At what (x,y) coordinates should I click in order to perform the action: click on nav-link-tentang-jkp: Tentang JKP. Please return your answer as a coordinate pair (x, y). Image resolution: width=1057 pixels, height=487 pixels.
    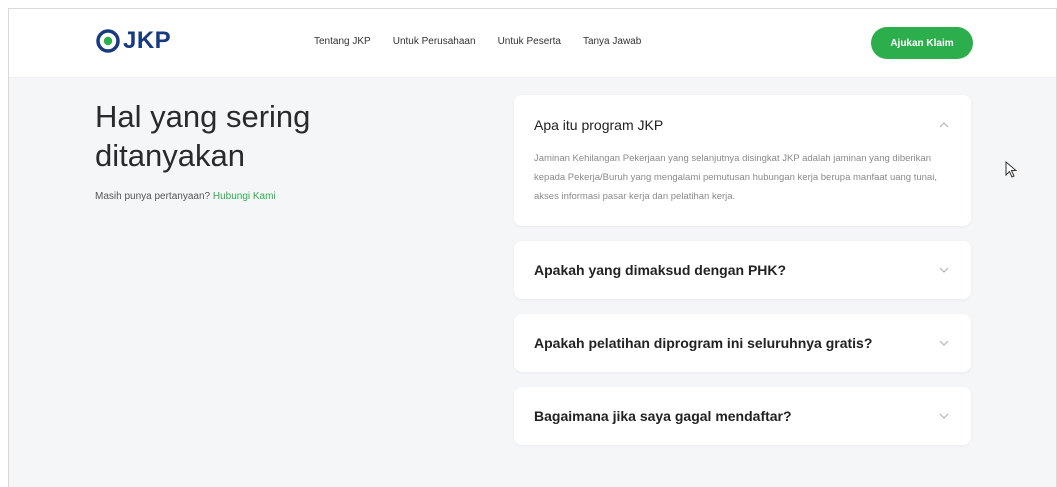
    Looking at the image, I should click on (342, 41).